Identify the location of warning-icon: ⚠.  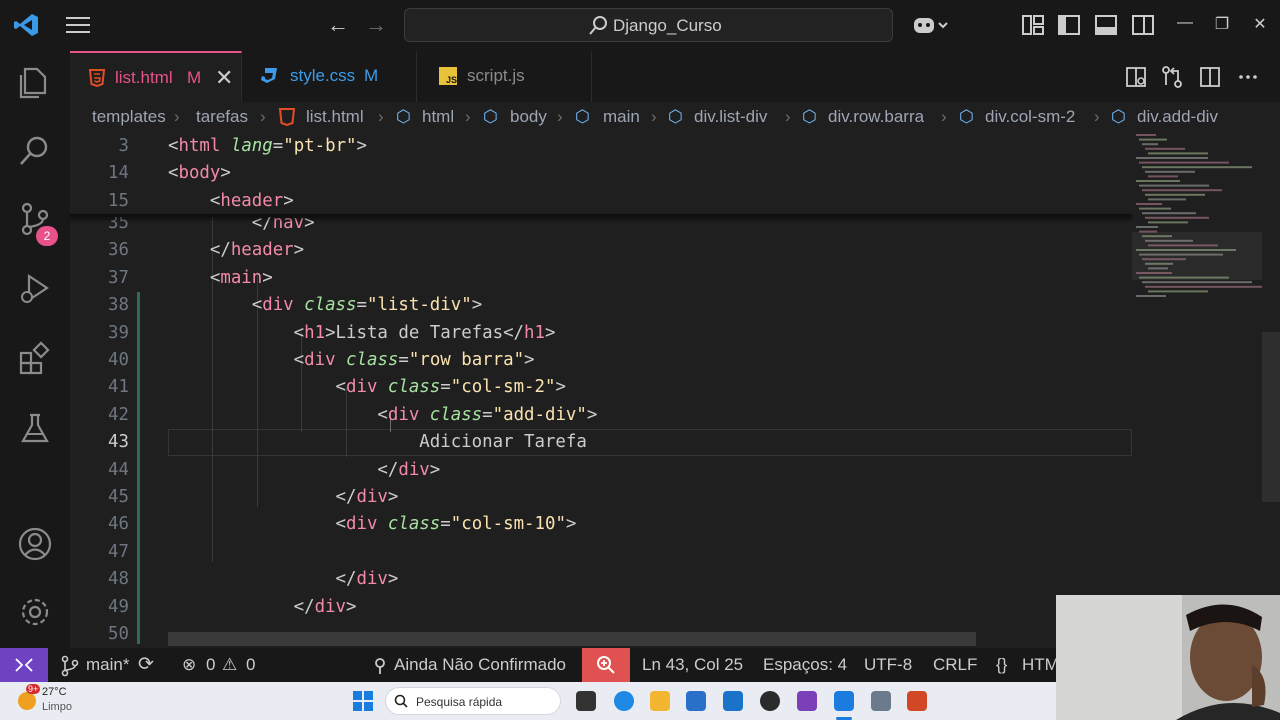
(229, 665).